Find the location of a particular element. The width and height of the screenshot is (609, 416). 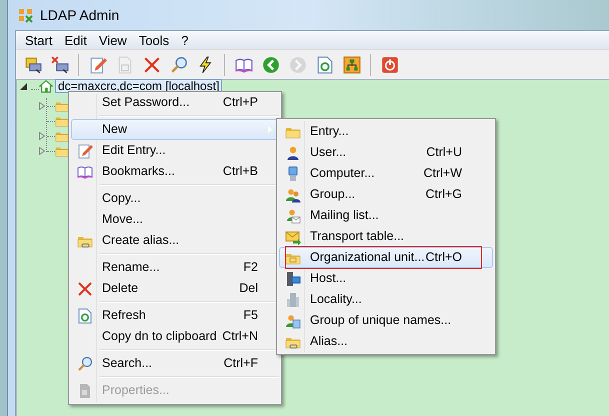

window-title: LDAP Admin is located at coordinates (80, 15).